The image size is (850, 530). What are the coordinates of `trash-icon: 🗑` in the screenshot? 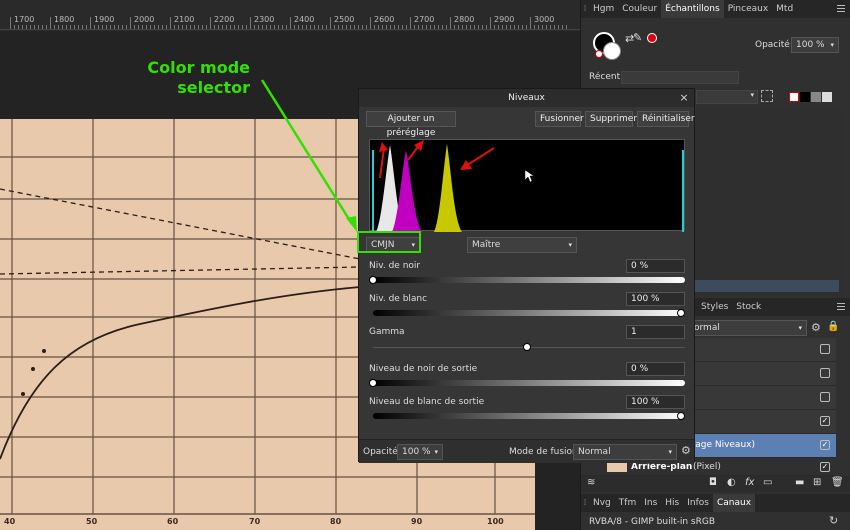 It's located at (837, 482).